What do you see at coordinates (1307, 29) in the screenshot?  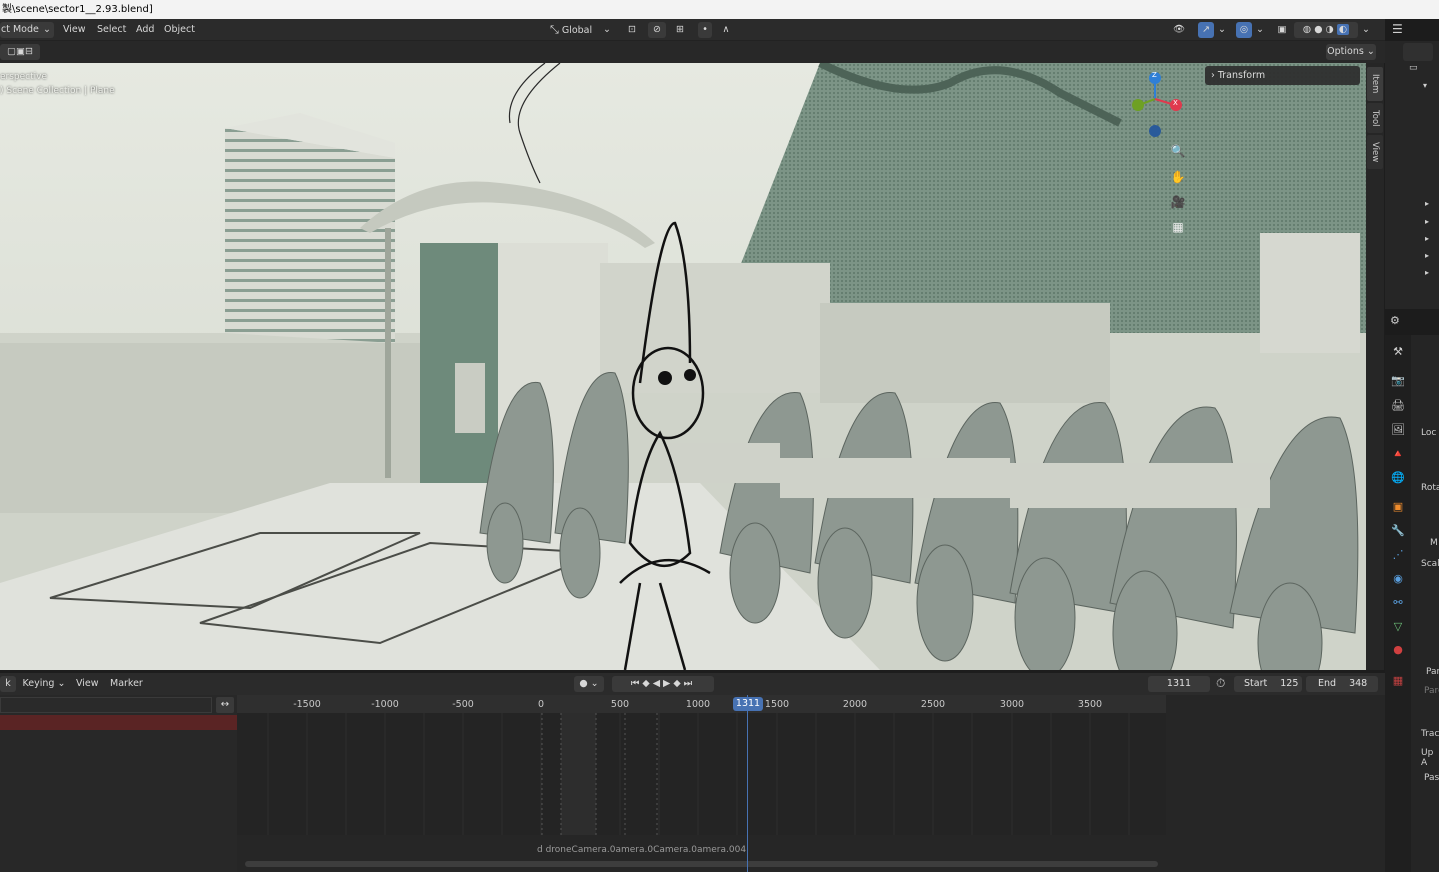 I see `wireframe-shading-icon: ◍` at bounding box center [1307, 29].